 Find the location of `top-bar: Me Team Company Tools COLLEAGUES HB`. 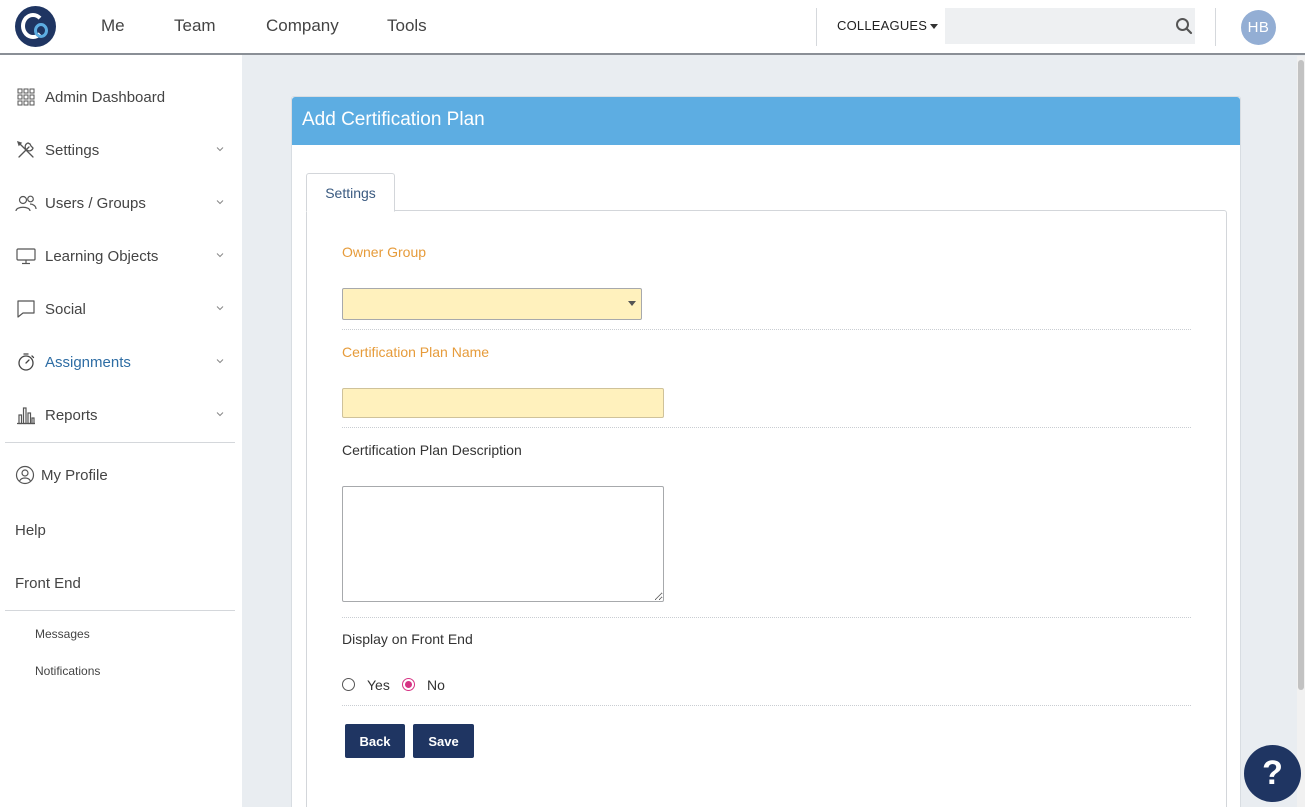

top-bar: Me Team Company Tools COLLEAGUES HB is located at coordinates (652, 27).